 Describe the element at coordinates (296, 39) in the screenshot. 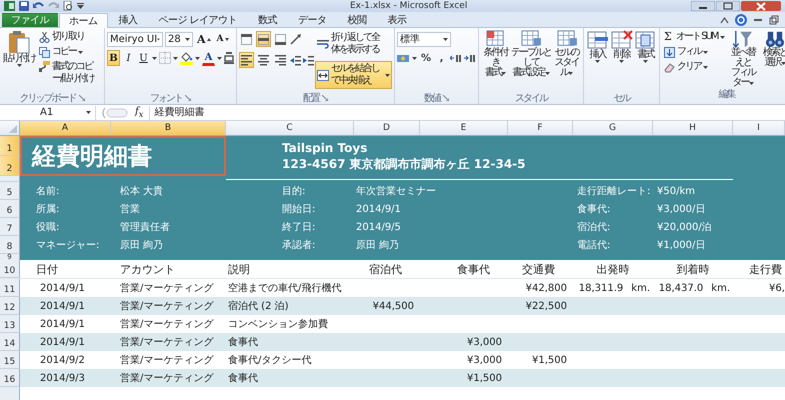

I see `text-angle-icon` at that location.